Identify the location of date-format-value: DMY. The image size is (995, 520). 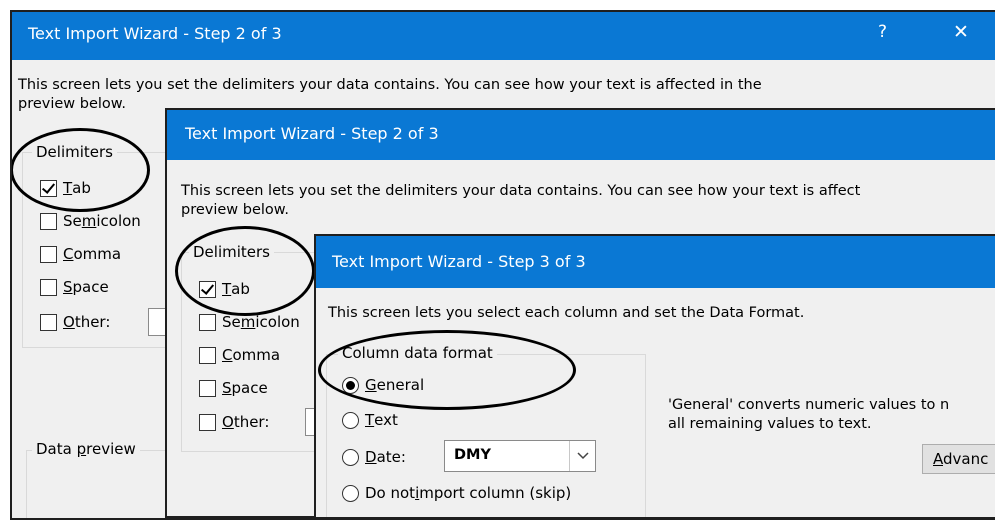
(472, 455).